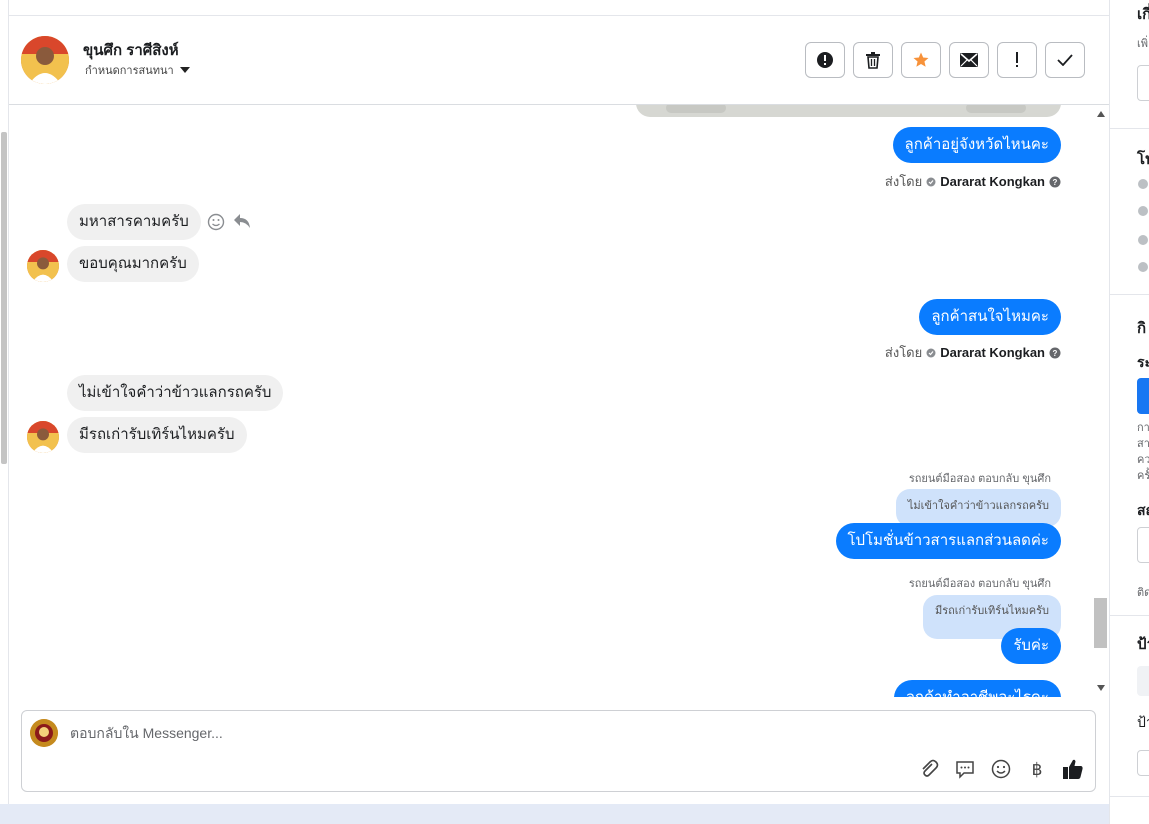 The image size is (1149, 824). Describe the element at coordinates (184, 69) in the screenshot. I see `caret-down-icon` at that location.